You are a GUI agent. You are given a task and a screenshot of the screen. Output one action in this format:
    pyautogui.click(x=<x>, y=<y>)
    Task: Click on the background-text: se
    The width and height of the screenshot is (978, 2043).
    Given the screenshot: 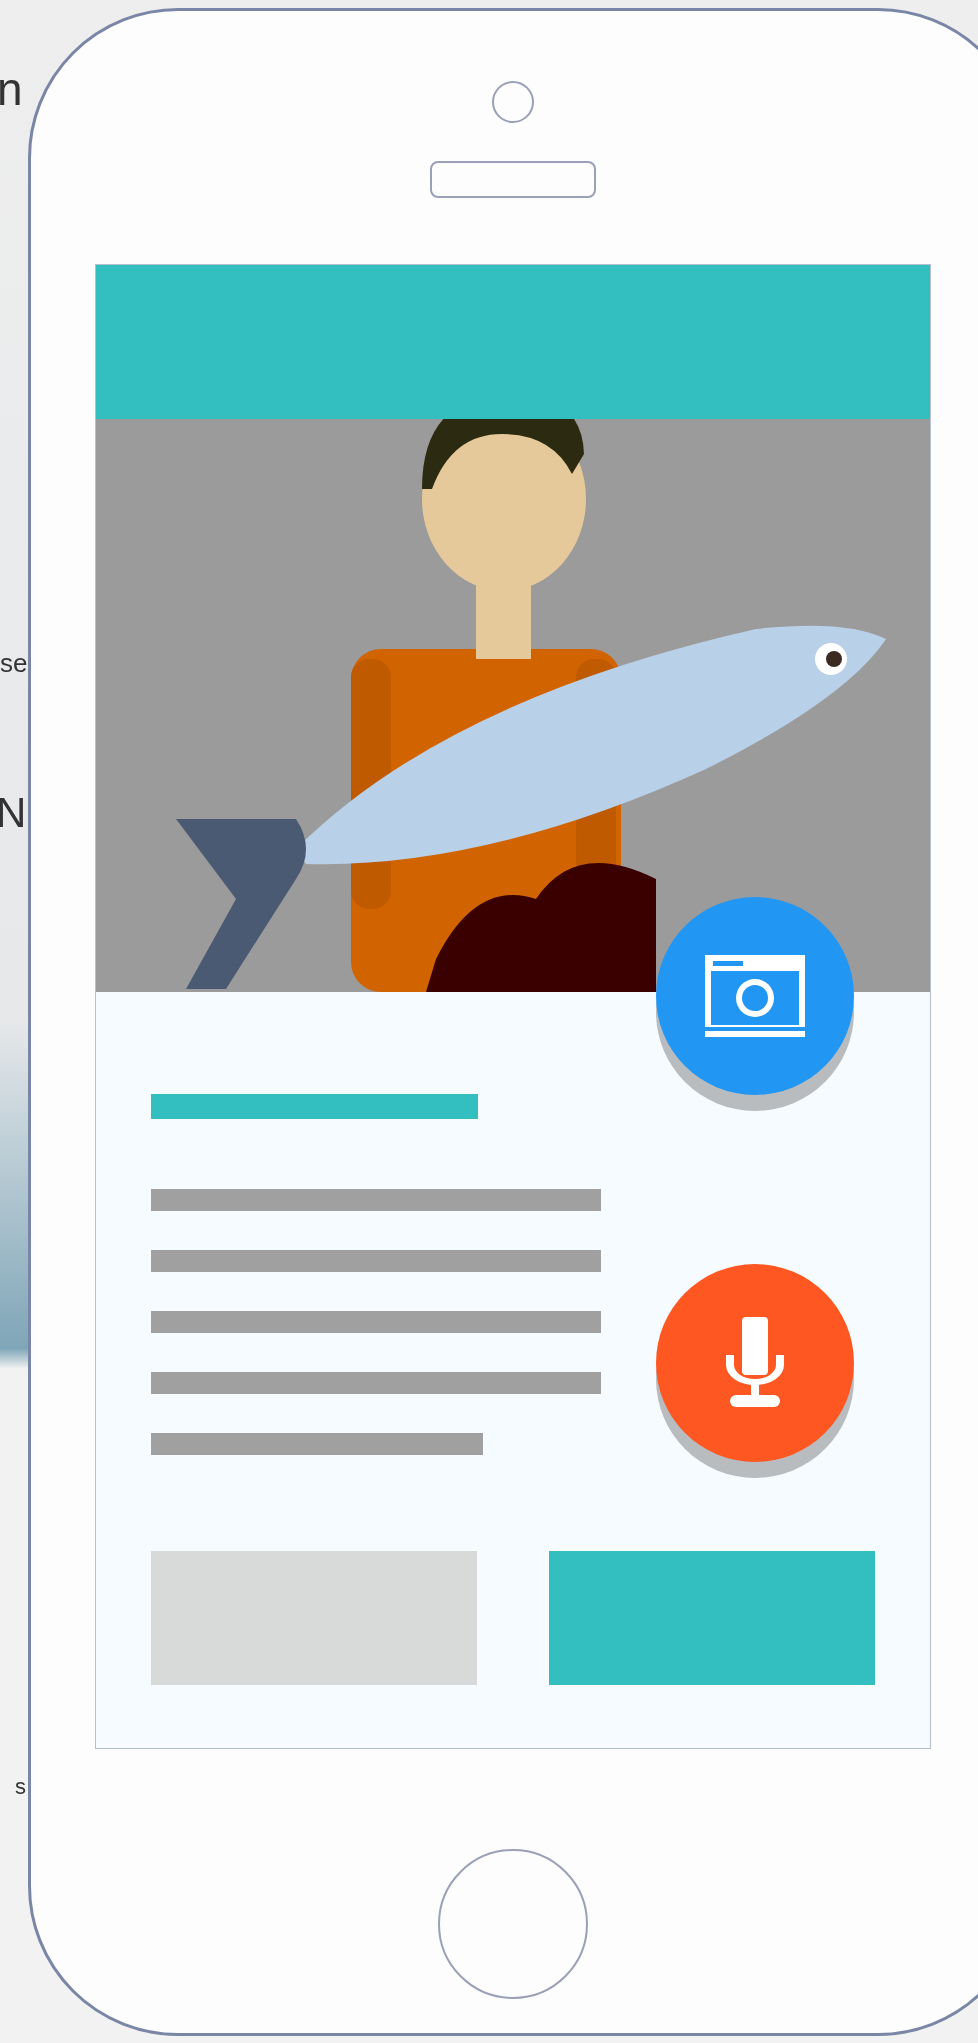 What is the action you would take?
    pyautogui.click(x=14, y=663)
    